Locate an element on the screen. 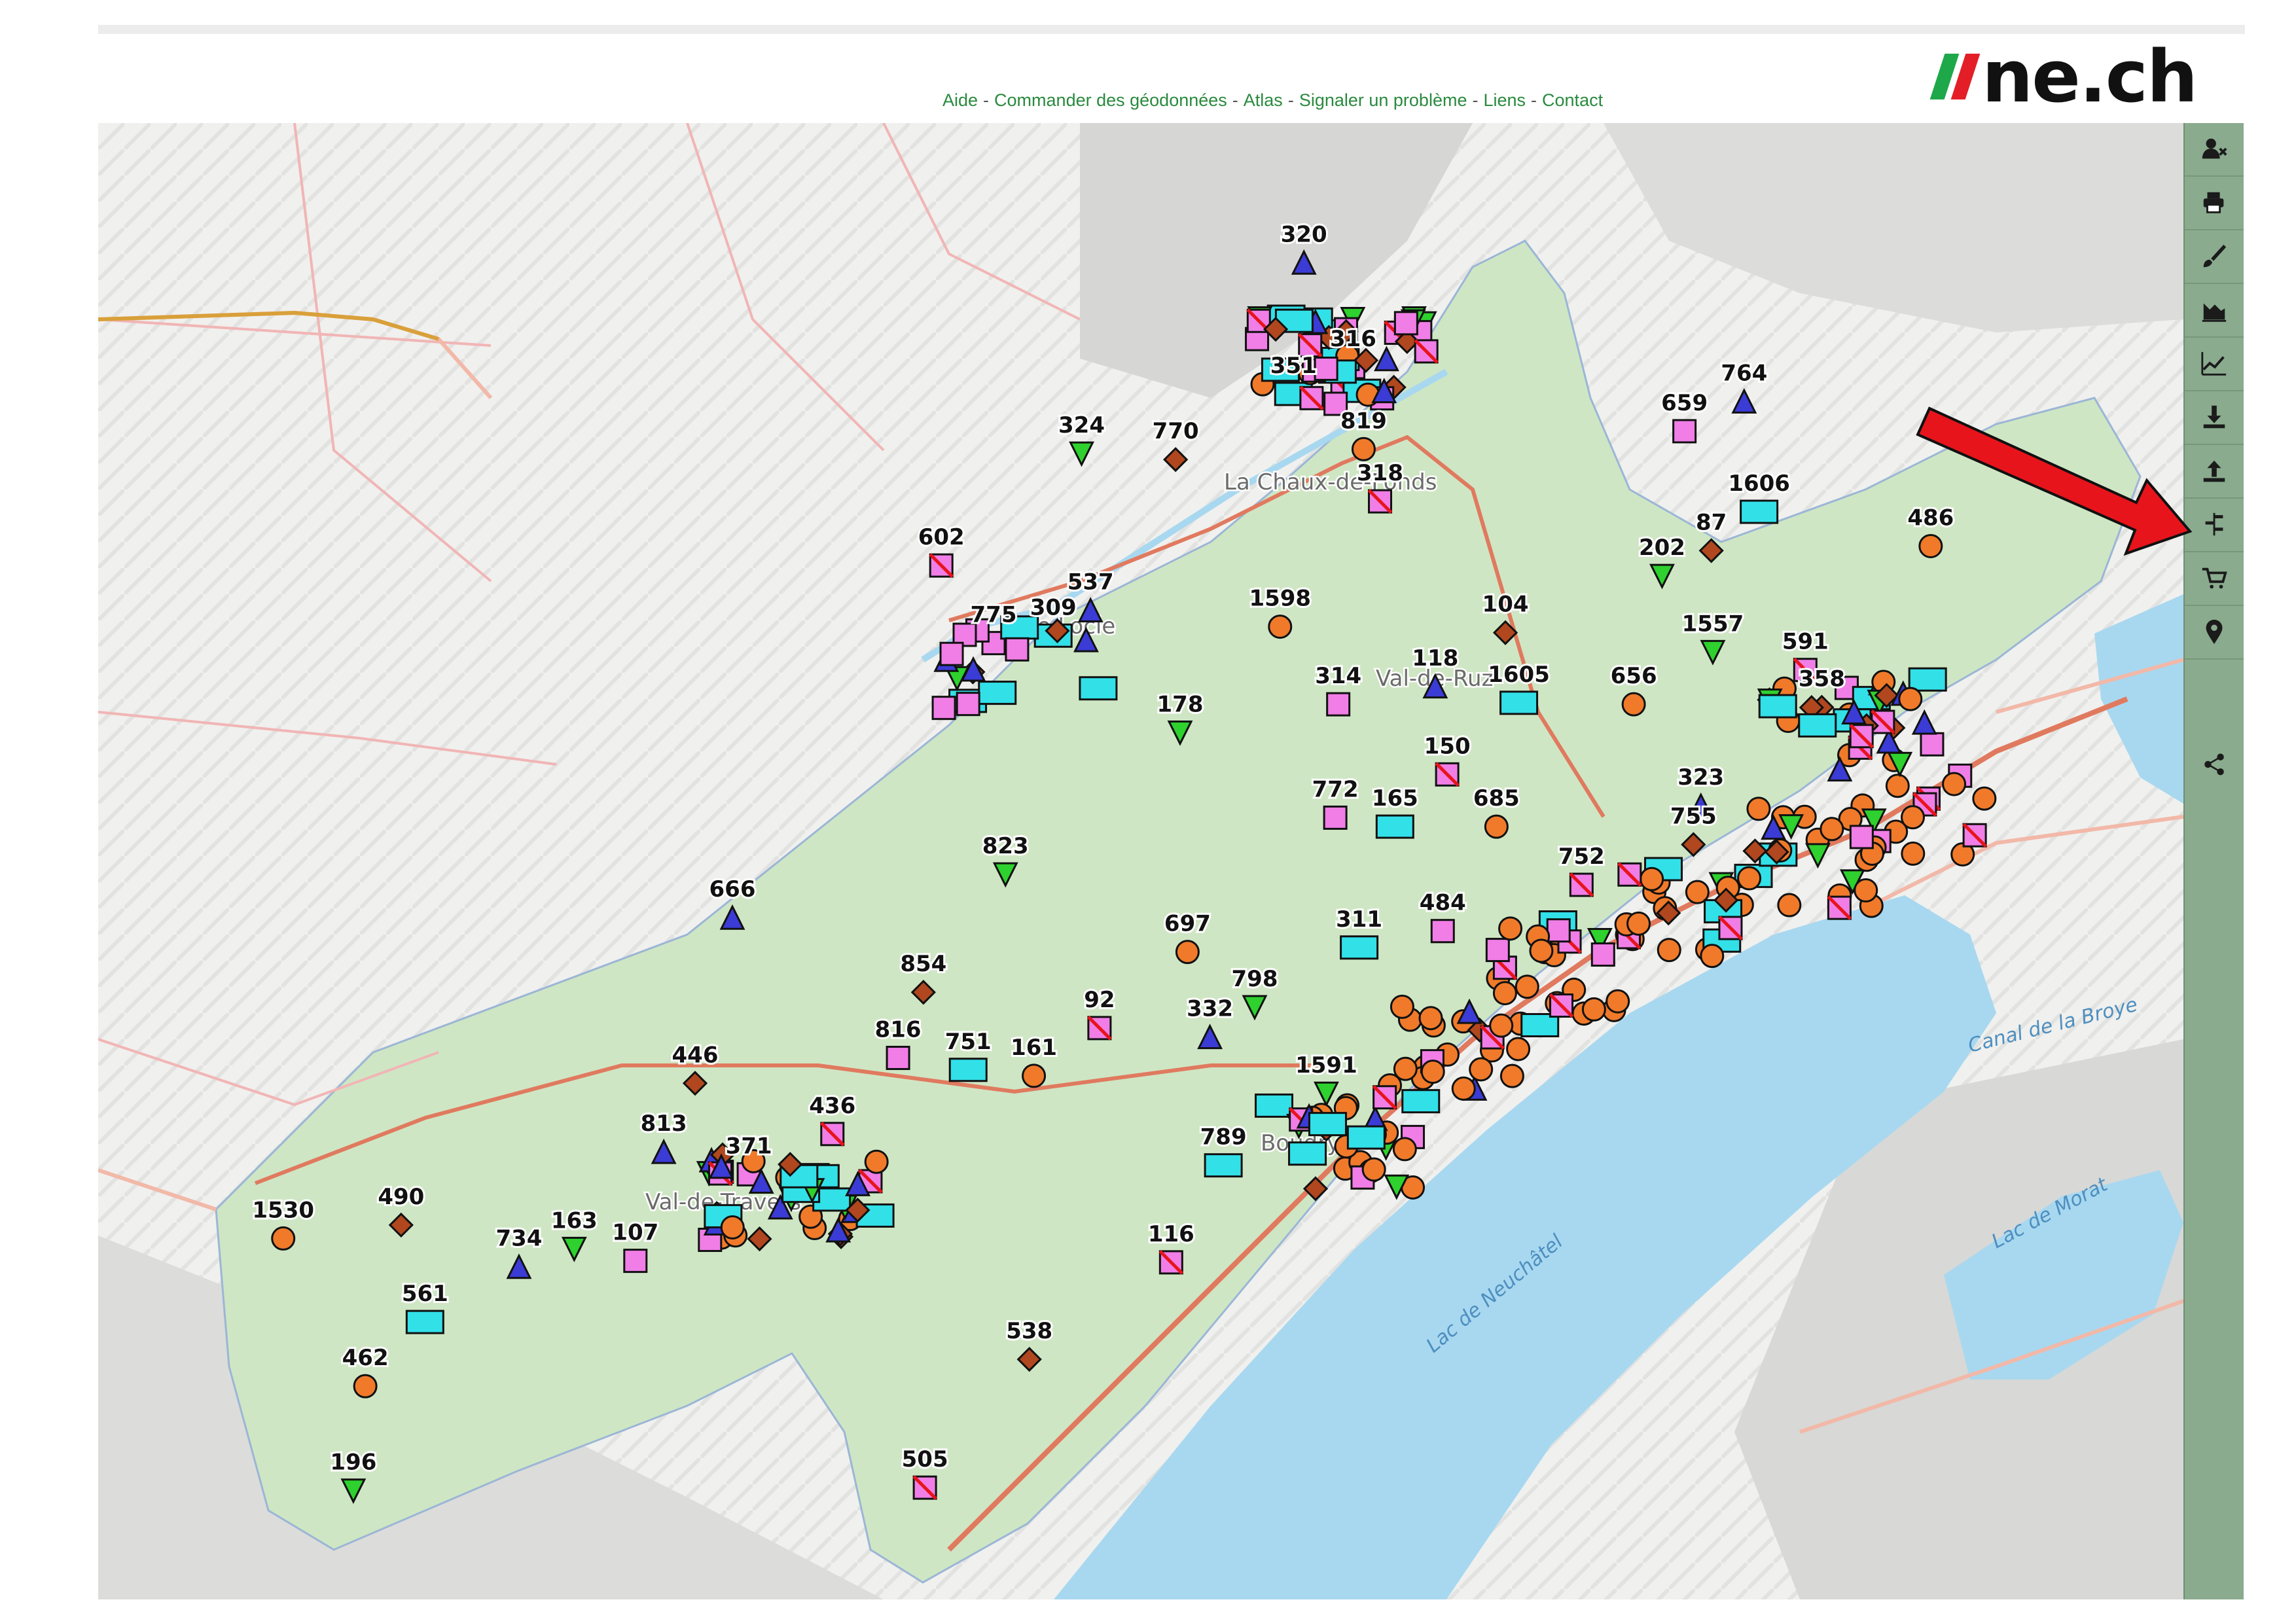 Image resolution: width=2296 pixels, height=1623 pixels. link-commander: Commander des géodonnées is located at coordinates (1110, 100).